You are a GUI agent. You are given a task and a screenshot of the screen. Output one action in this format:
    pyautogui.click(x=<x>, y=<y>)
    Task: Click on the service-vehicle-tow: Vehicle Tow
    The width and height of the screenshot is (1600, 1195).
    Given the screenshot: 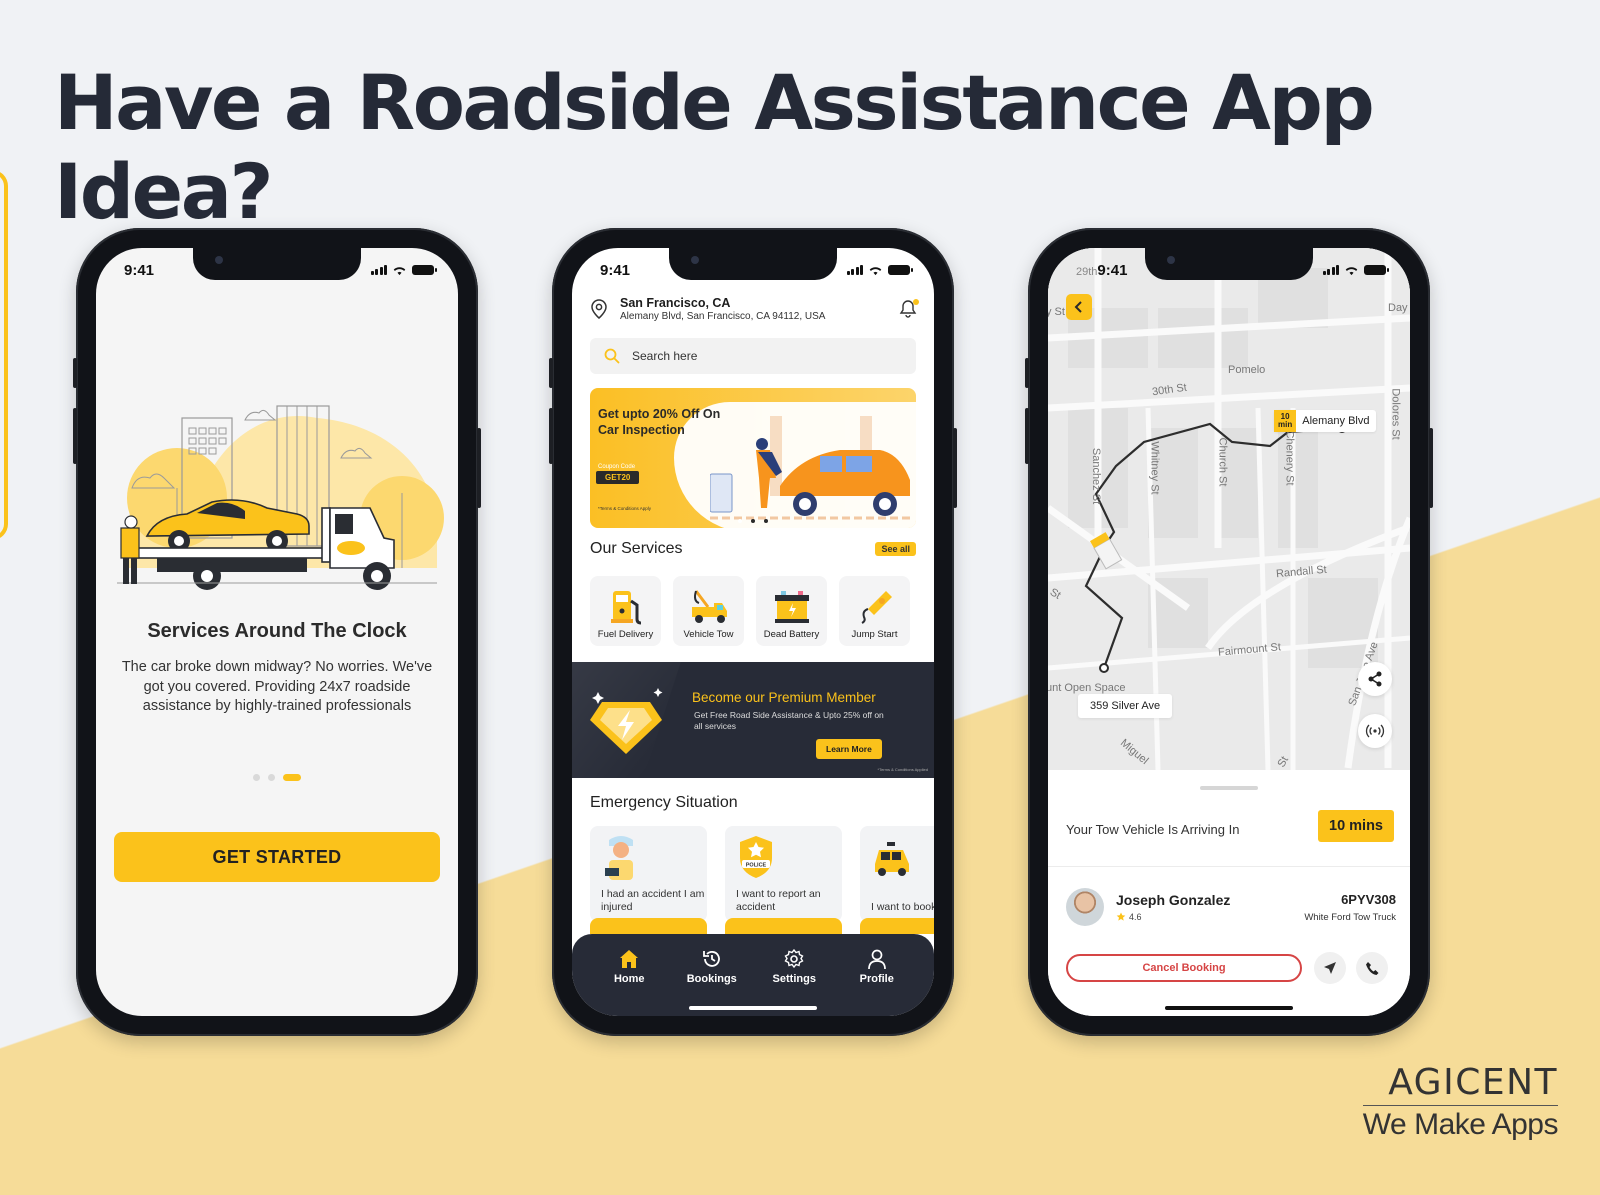 What is the action you would take?
    pyautogui.click(x=708, y=611)
    